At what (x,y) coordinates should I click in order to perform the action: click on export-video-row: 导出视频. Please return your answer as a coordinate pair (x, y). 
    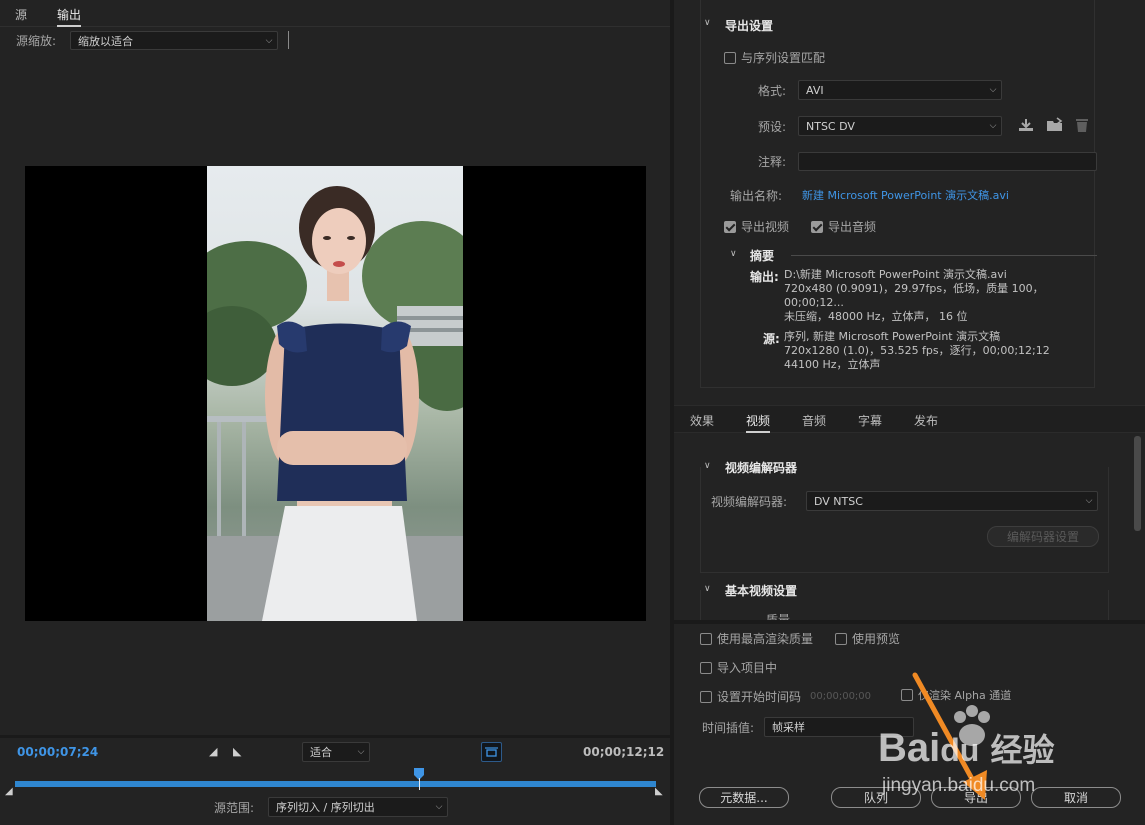
    Looking at the image, I should click on (756, 226).